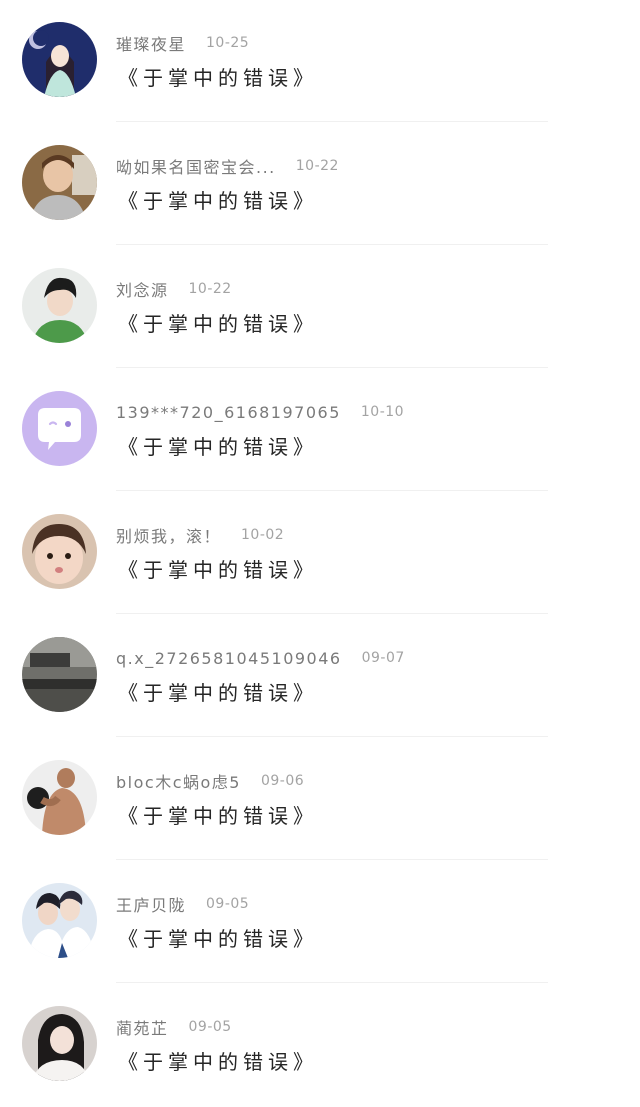 This screenshot has height=1107, width=640. I want to click on chat-bubble-icon, so click(59, 428).